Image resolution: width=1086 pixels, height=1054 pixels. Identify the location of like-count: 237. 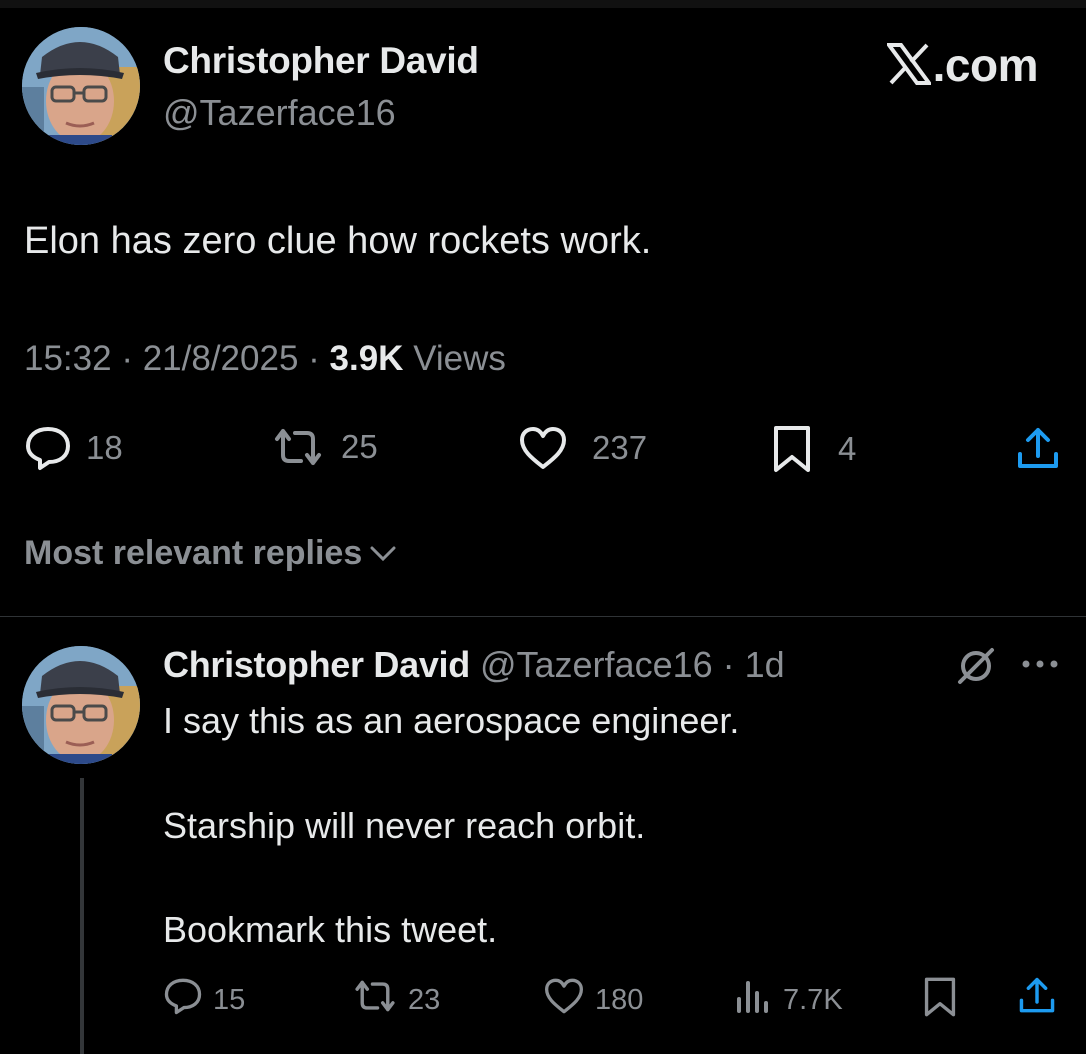
(620, 447).